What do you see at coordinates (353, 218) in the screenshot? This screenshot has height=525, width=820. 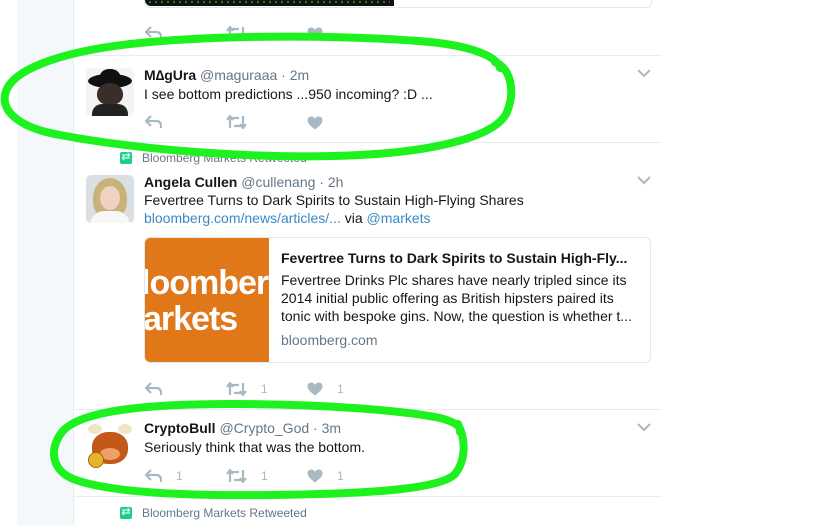 I see `via-label: via` at bounding box center [353, 218].